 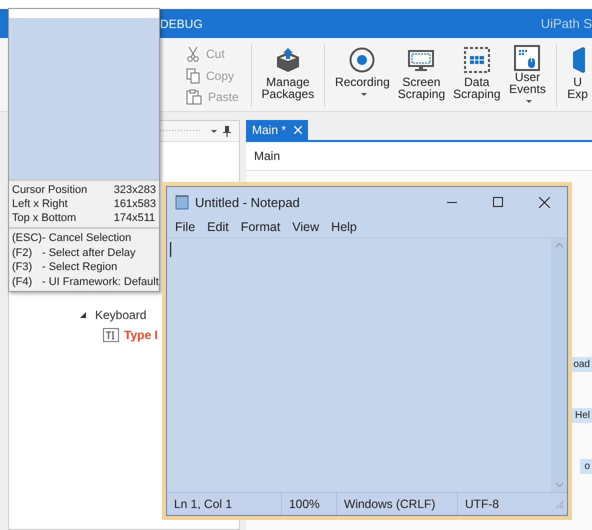 I want to click on info-value: 174x511, so click(x=135, y=218).